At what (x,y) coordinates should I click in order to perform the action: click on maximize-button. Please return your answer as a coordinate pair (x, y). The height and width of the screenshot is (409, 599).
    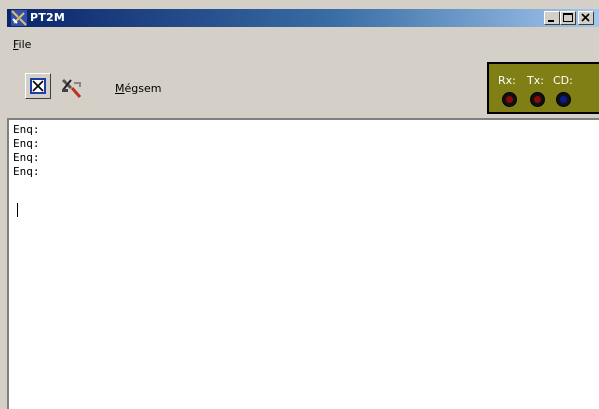
    Looking at the image, I should click on (568, 18).